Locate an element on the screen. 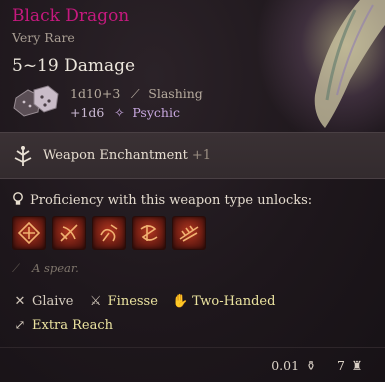 This screenshot has height=382, width=385. damage-dice: 1d10+3 is located at coordinates (95, 93).